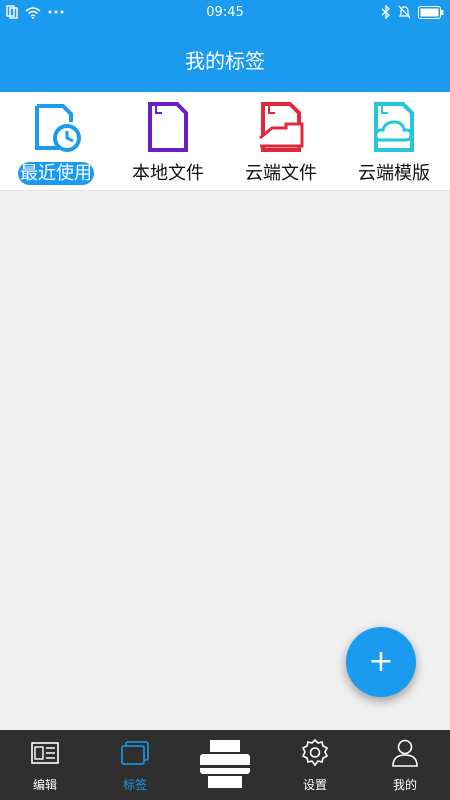  I want to click on edit-icon, so click(45, 753).